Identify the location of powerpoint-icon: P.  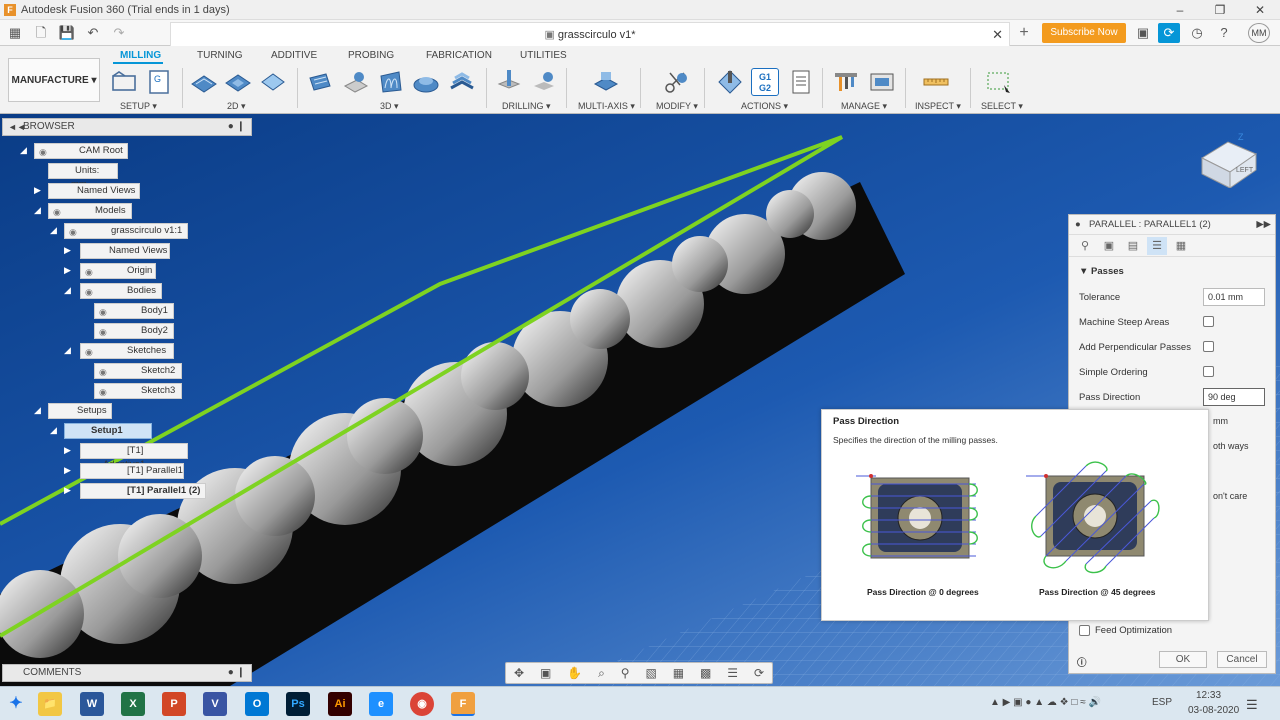
(174, 704).